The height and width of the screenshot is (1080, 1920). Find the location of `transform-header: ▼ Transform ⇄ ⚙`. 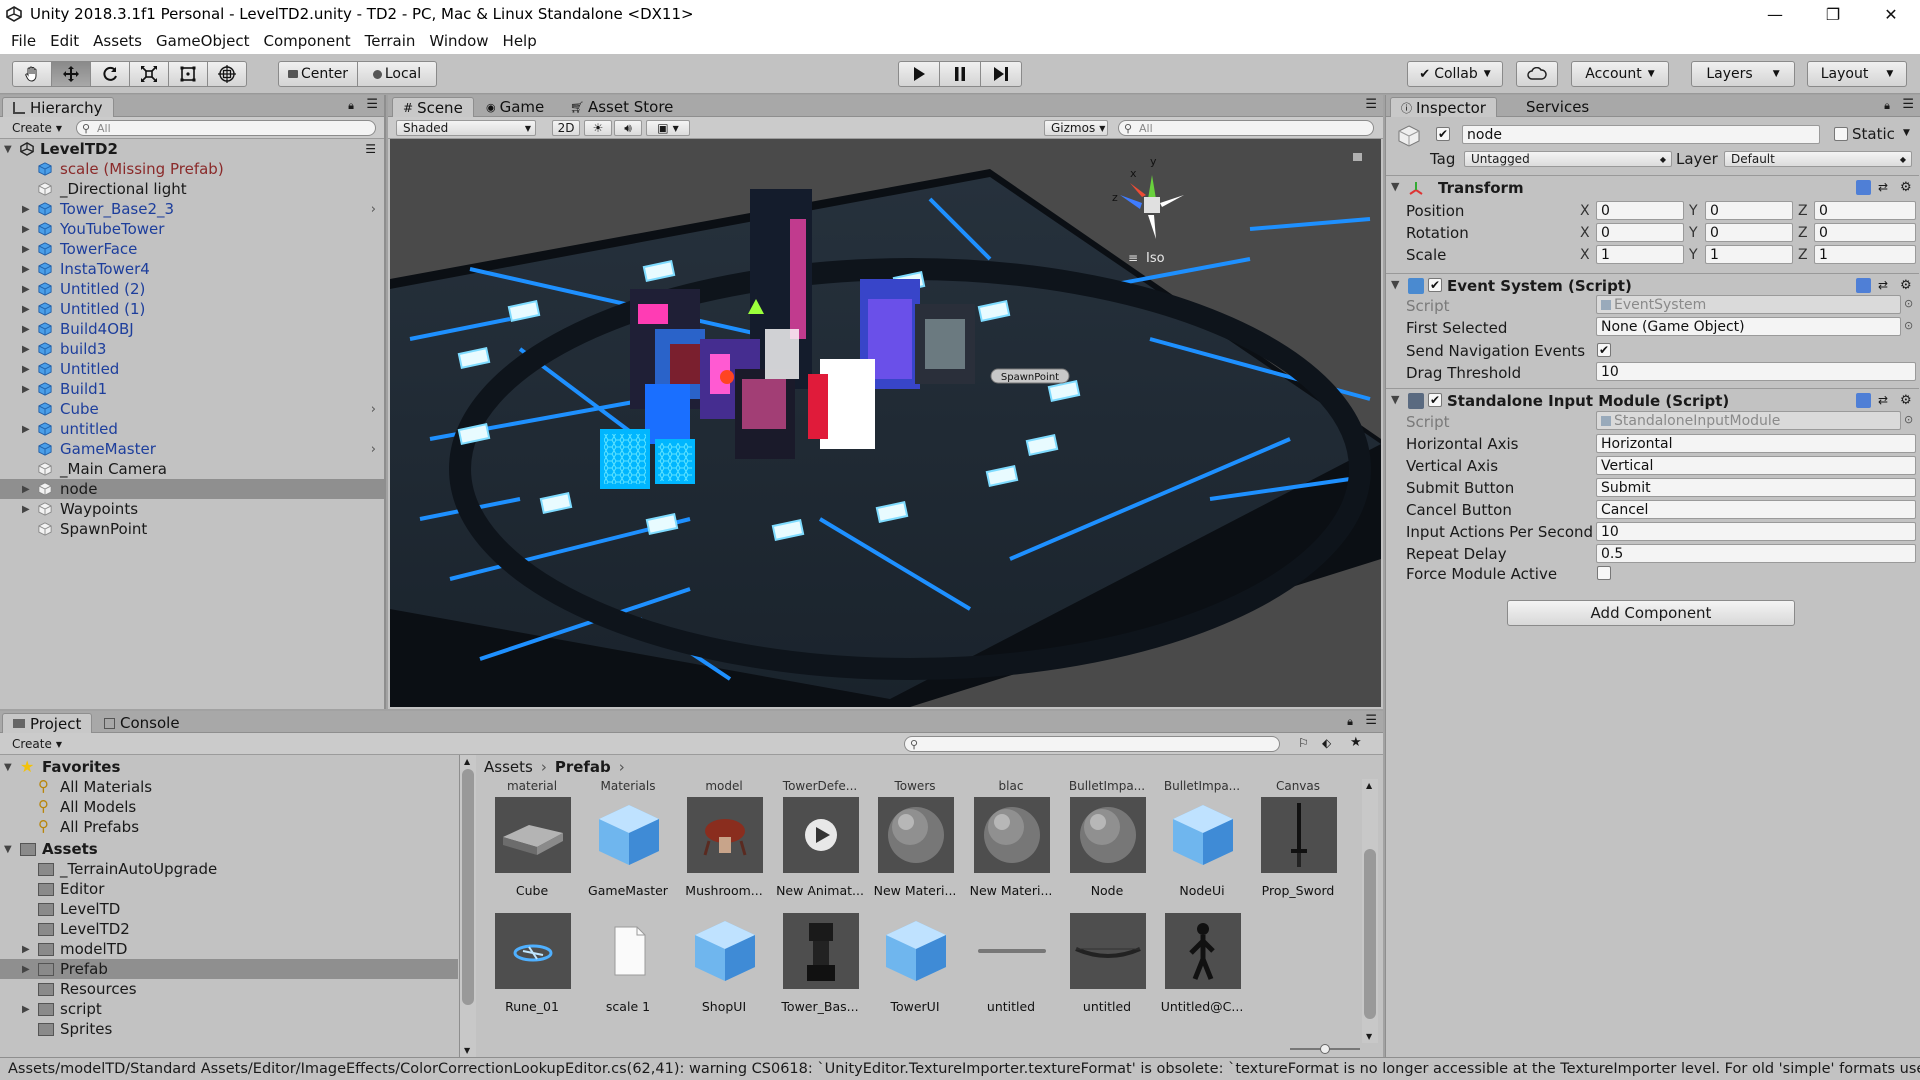

transform-header: ▼ Transform ⇄ ⚙ is located at coordinates (1652, 187).